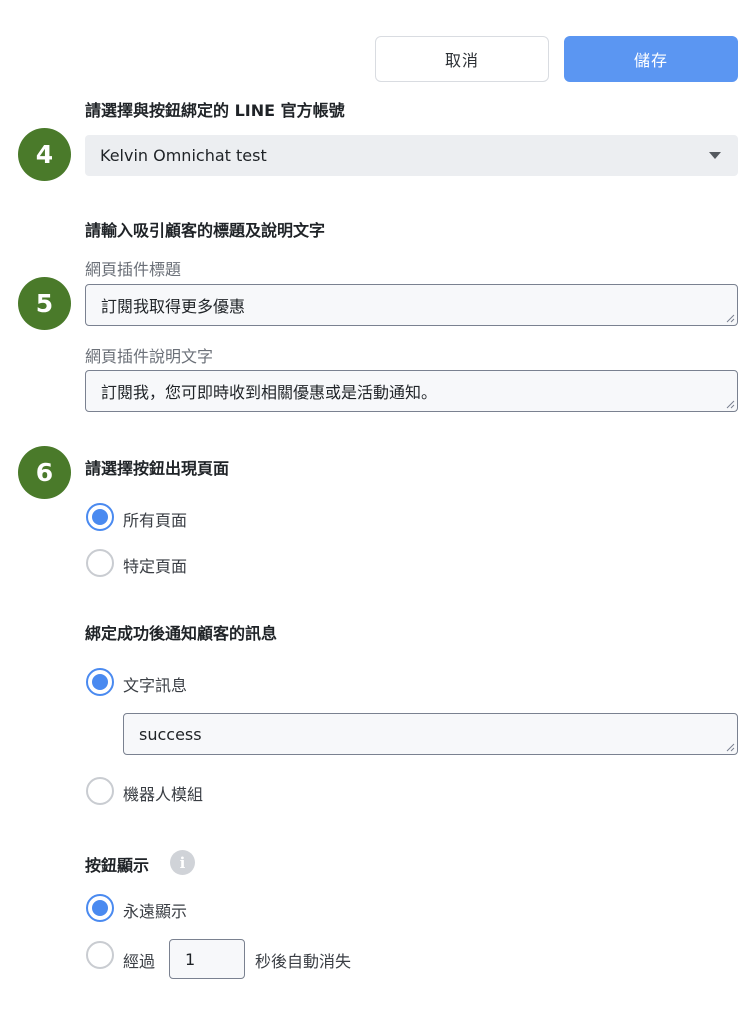 This screenshot has height=1016, width=754. I want to click on radio-text-message, so click(100, 682).